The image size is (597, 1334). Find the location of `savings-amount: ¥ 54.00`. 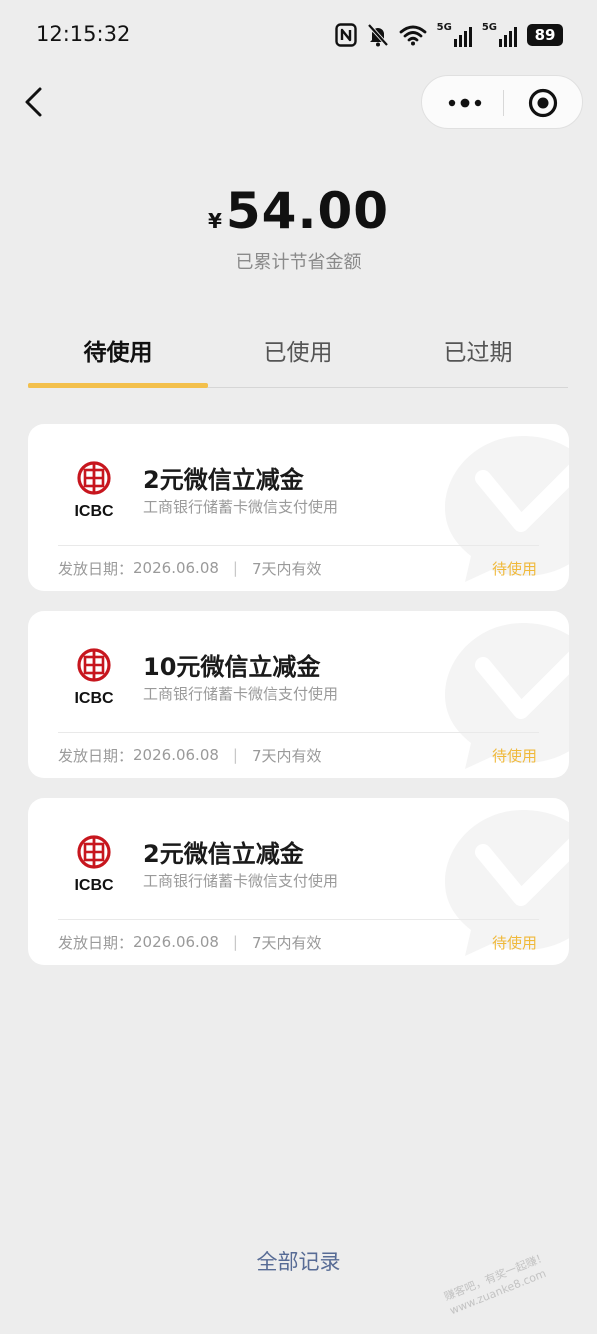

savings-amount: ¥ 54.00 is located at coordinates (298, 211).